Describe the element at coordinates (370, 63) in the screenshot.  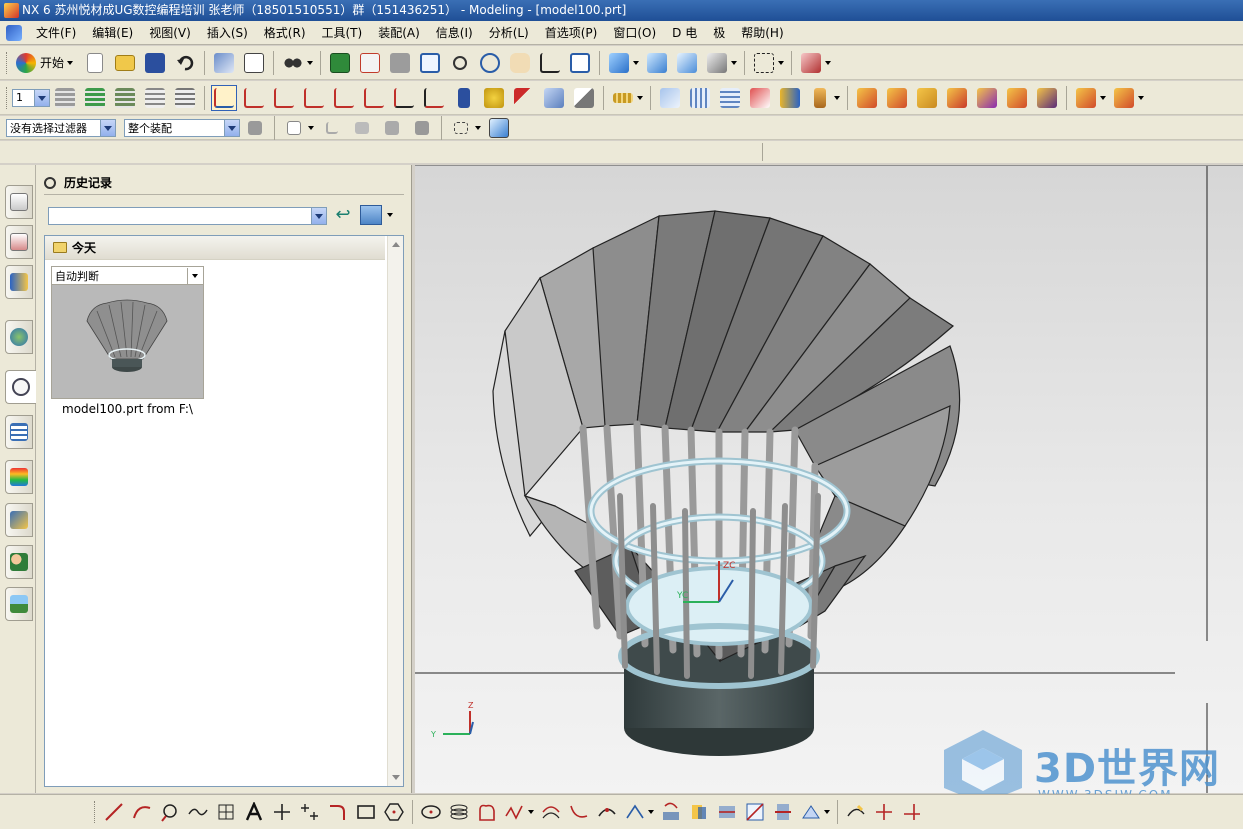
I see `fit-button` at that location.